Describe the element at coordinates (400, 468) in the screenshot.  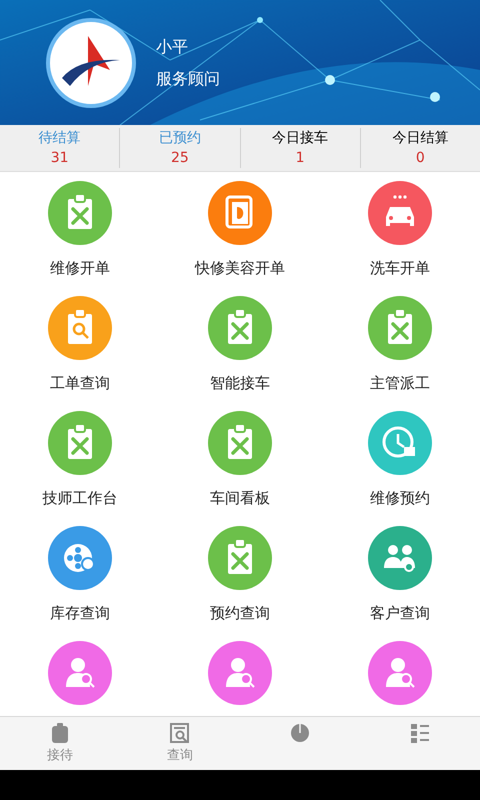
I see `menu-item: 维修预约` at that location.